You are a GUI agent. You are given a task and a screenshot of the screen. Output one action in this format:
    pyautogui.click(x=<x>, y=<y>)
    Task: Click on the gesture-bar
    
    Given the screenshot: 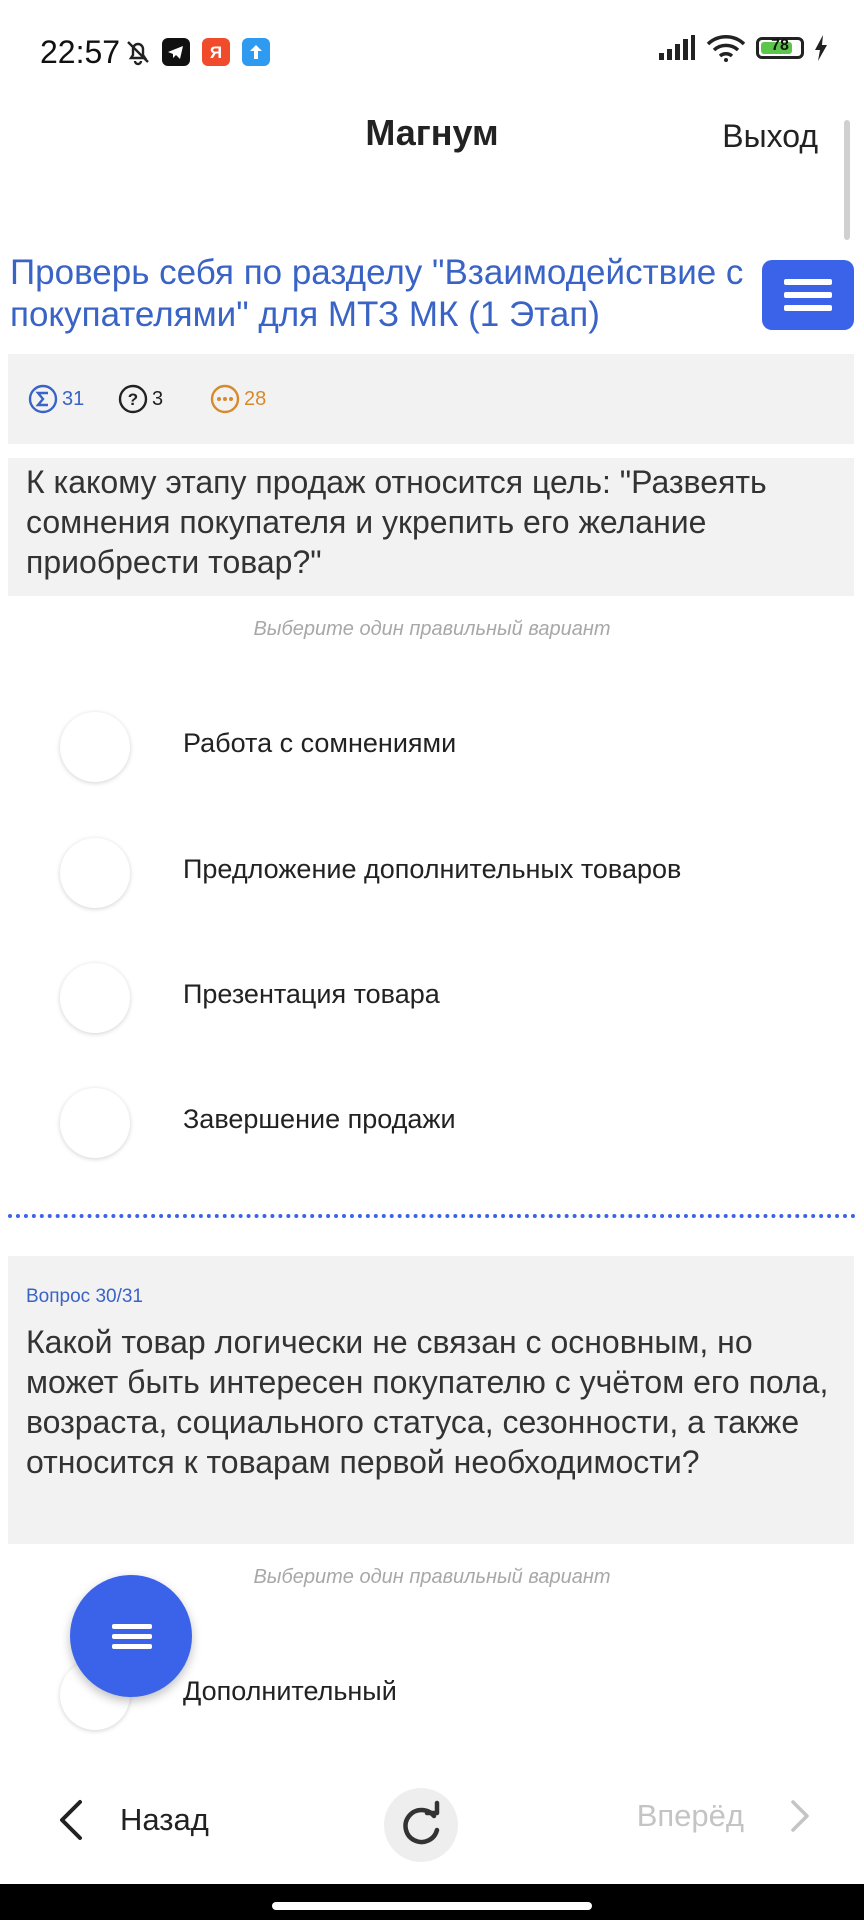 What is the action you would take?
    pyautogui.click(x=432, y=1902)
    